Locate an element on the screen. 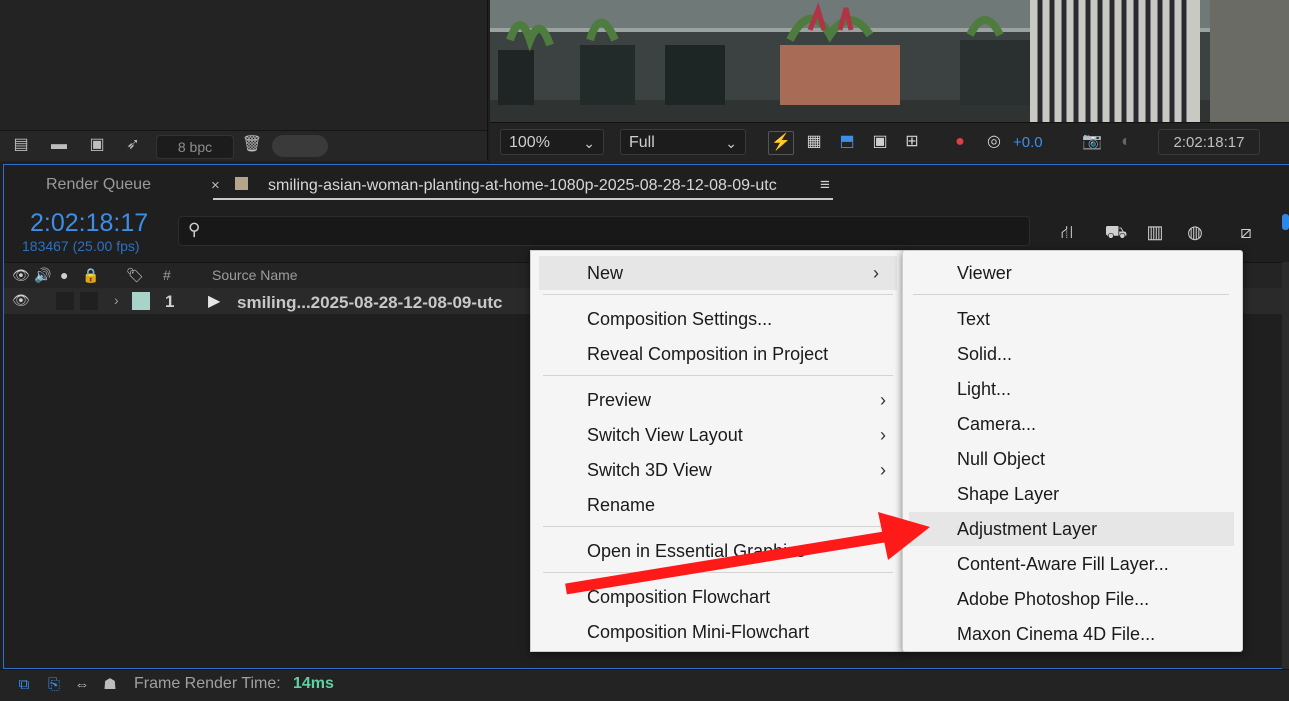  submenu-item-adjustment-layer: Adjustment Layer is located at coordinates (1071, 529).